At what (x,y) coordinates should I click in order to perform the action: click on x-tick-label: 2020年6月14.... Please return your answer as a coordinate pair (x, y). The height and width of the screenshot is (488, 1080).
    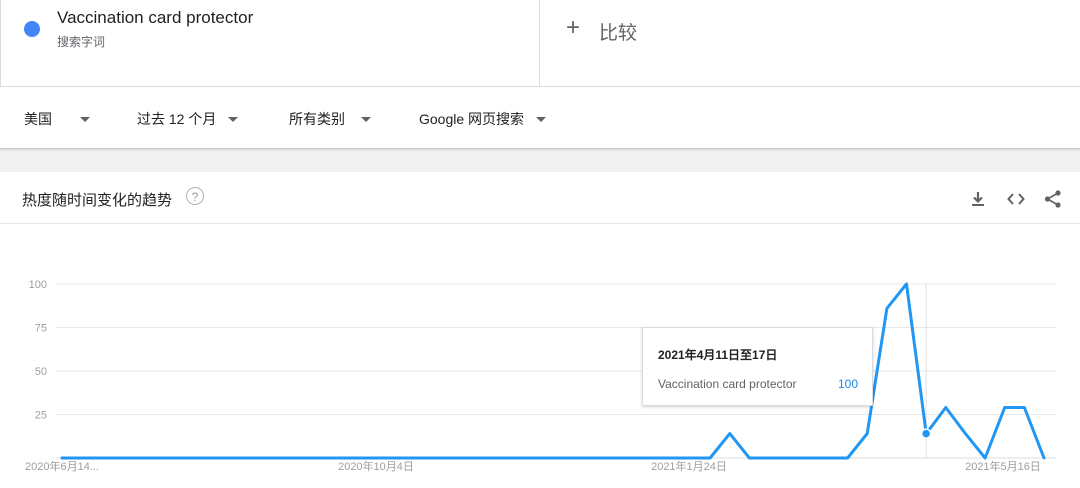
    Looking at the image, I should click on (62, 466).